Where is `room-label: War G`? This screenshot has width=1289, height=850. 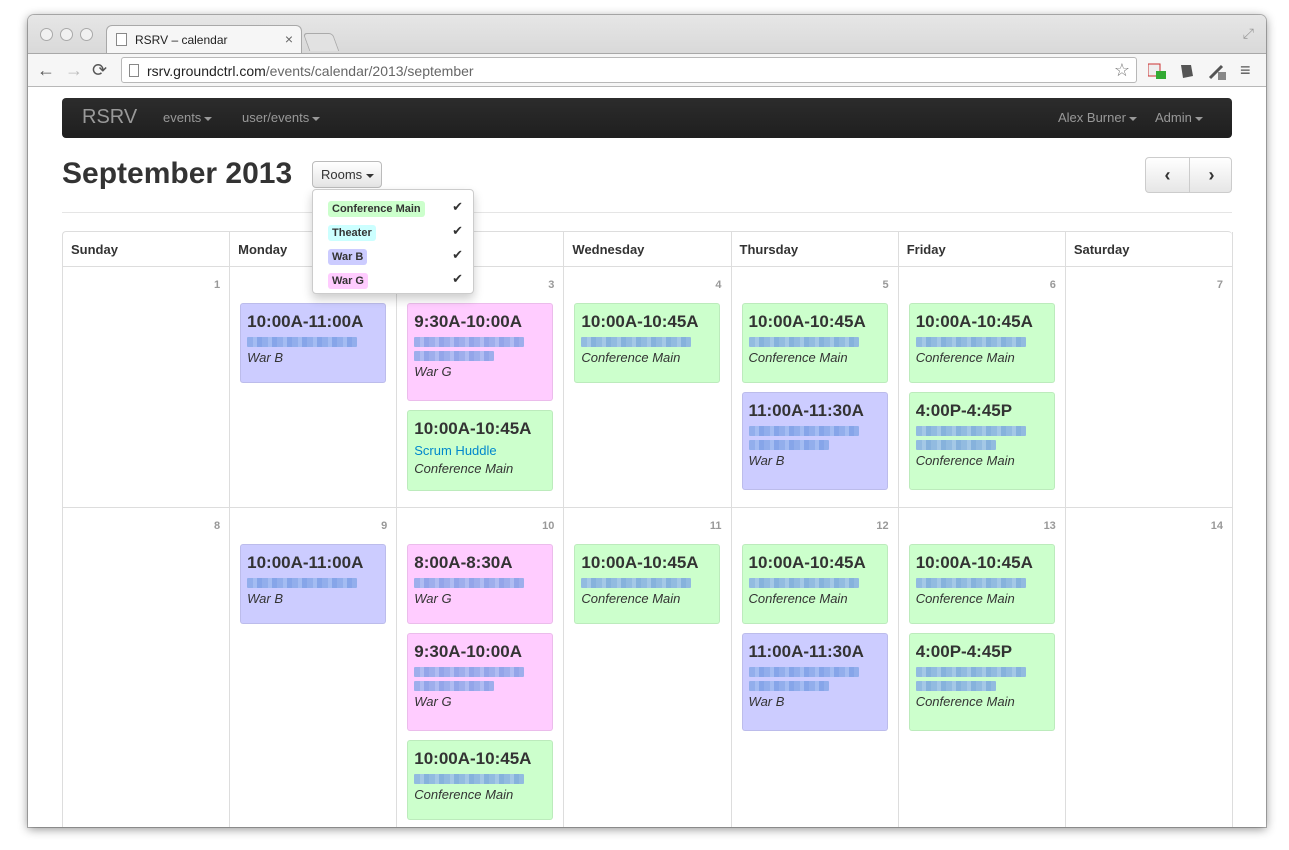
room-label: War G is located at coordinates (348, 281).